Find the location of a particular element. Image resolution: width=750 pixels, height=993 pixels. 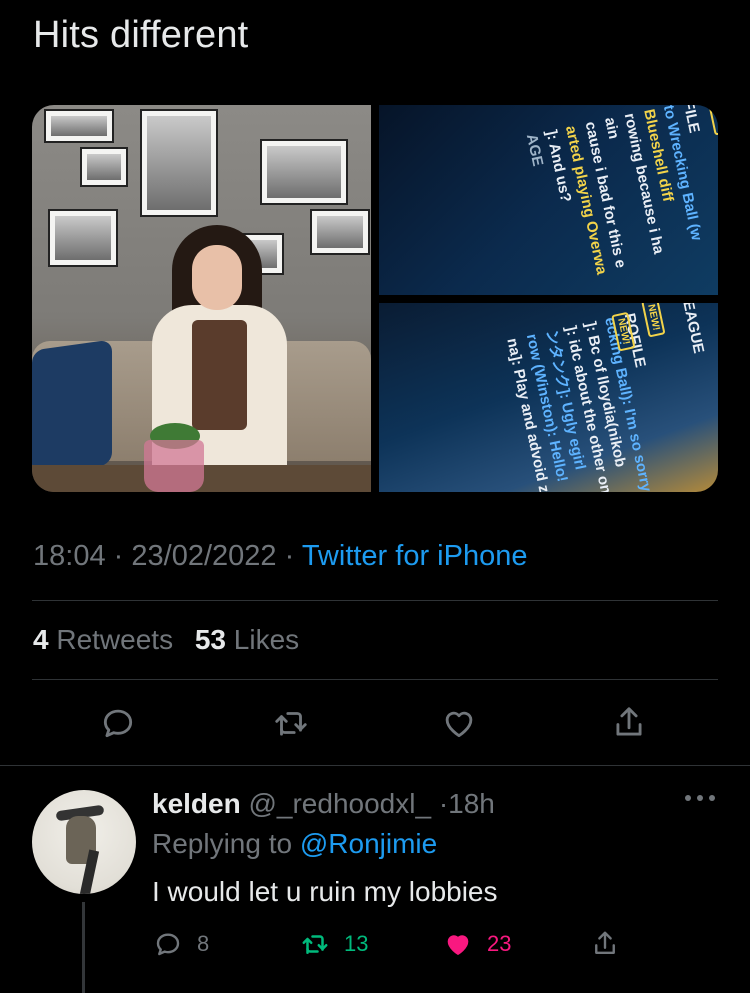

reply-like-count: 23 is located at coordinates (499, 943).